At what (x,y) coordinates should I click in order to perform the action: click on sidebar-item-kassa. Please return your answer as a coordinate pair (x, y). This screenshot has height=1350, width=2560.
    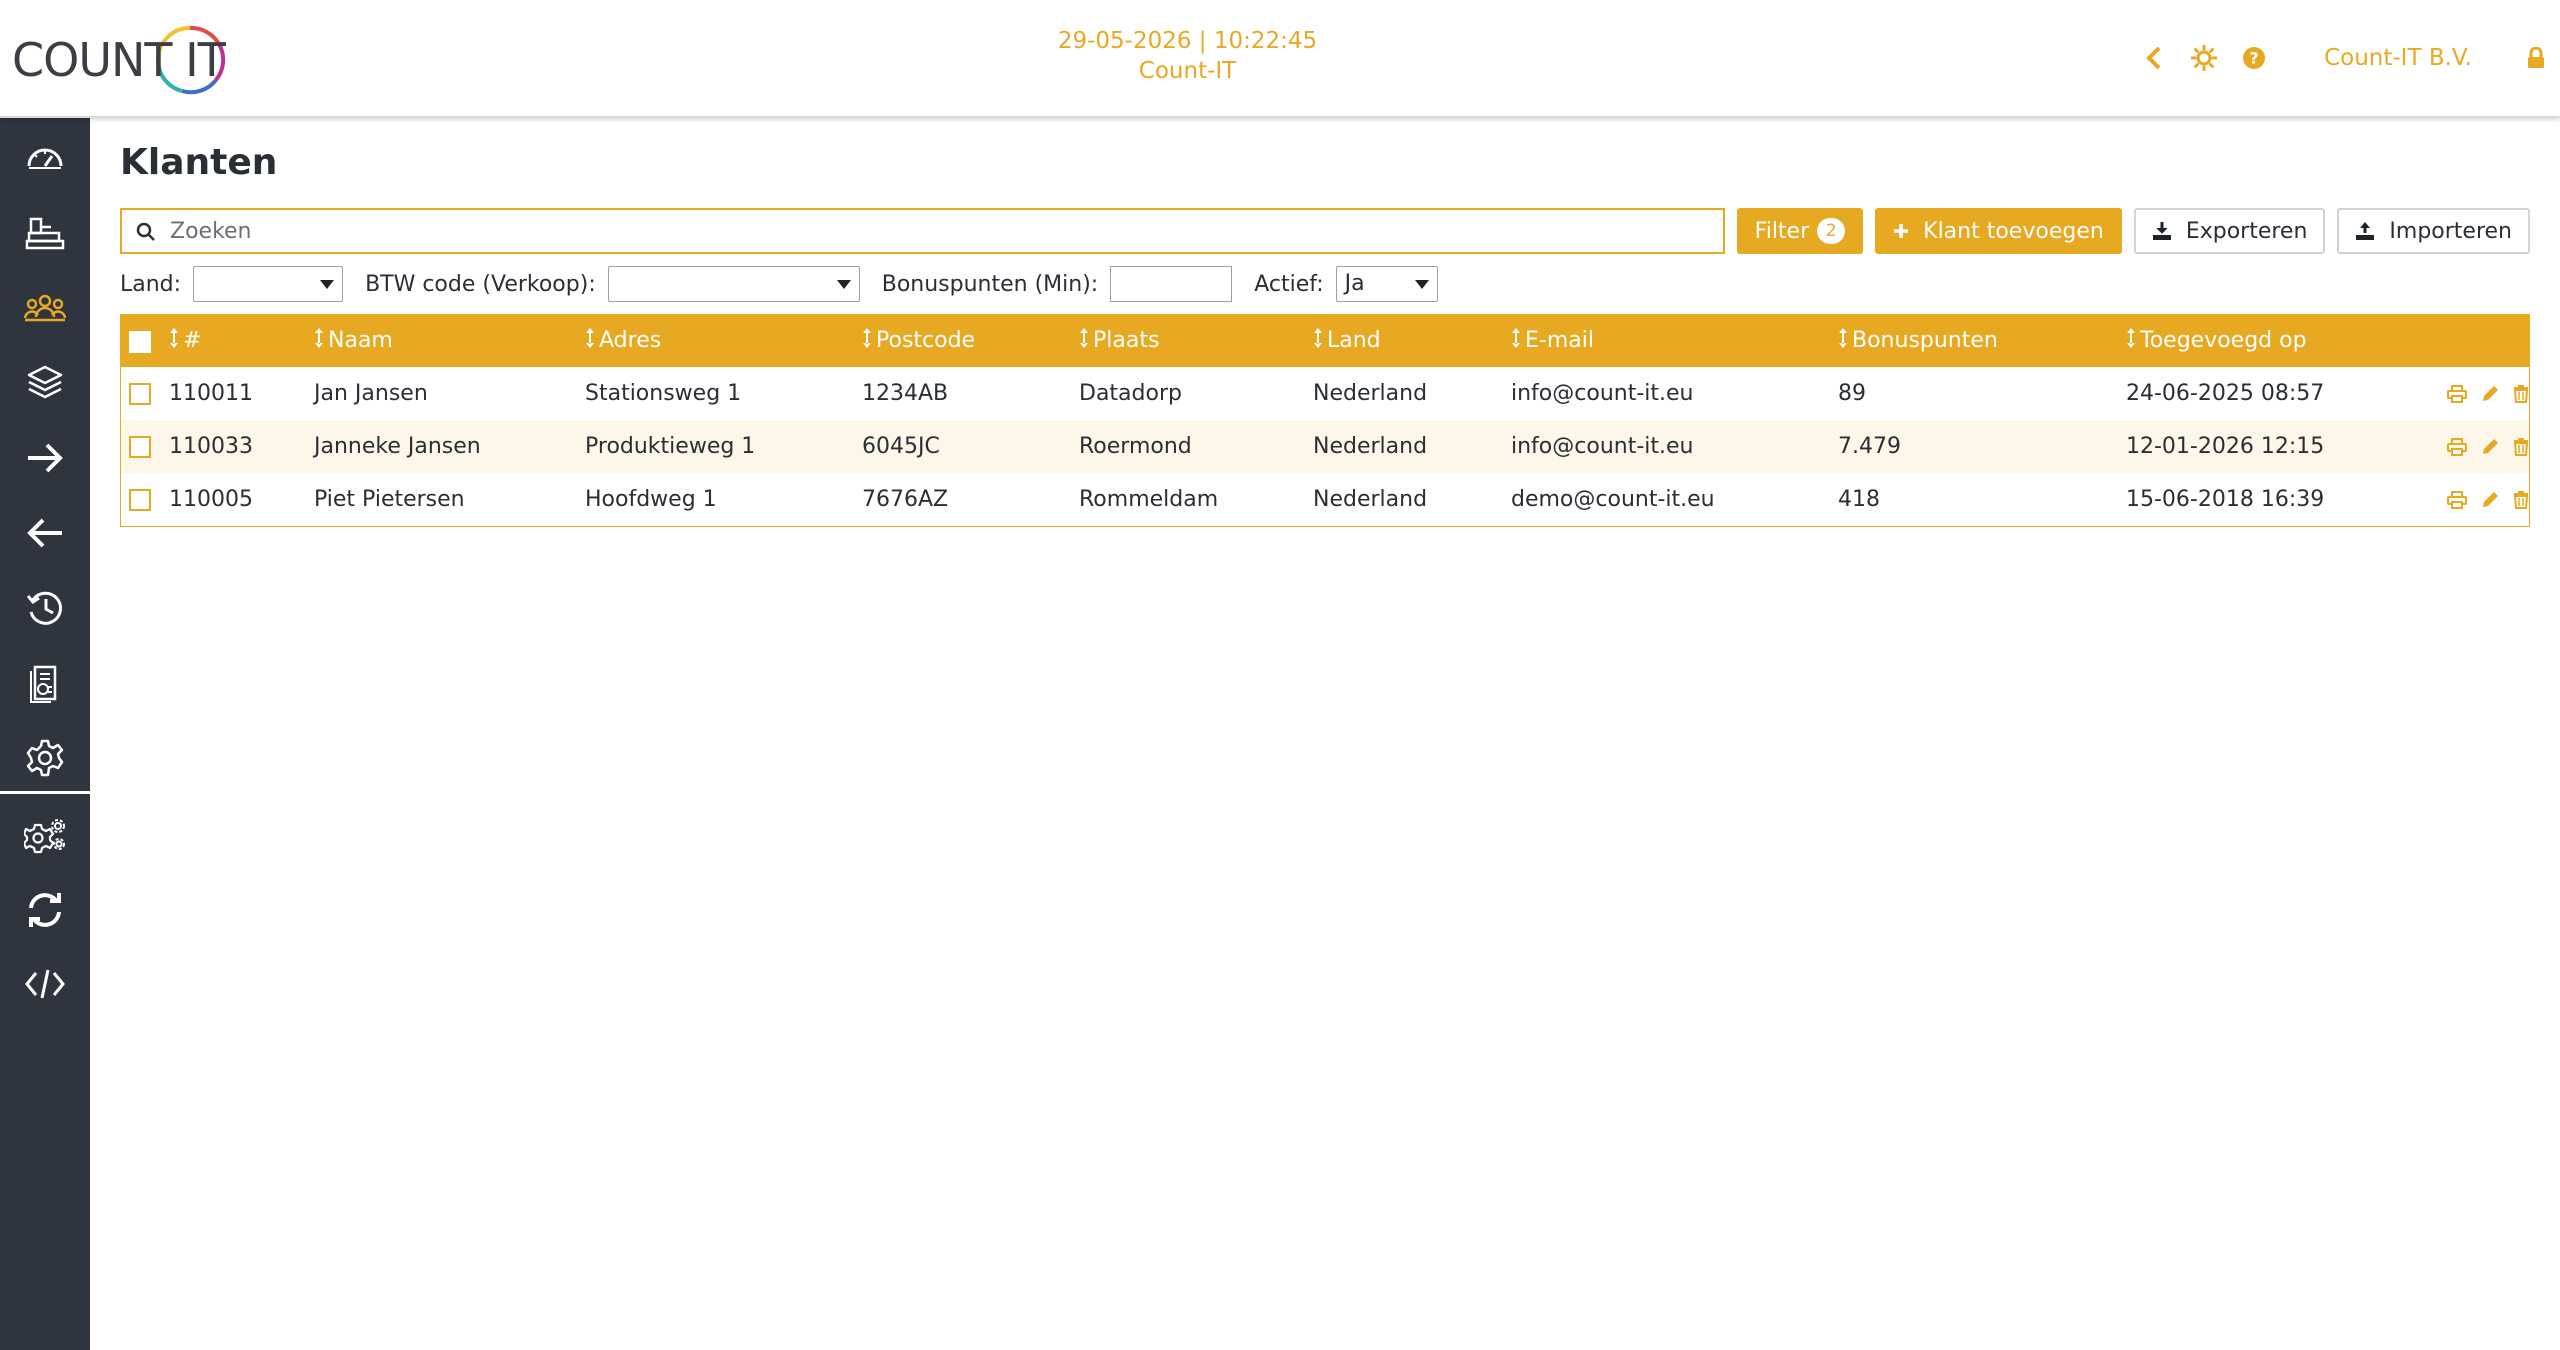
    Looking at the image, I should click on (45, 233).